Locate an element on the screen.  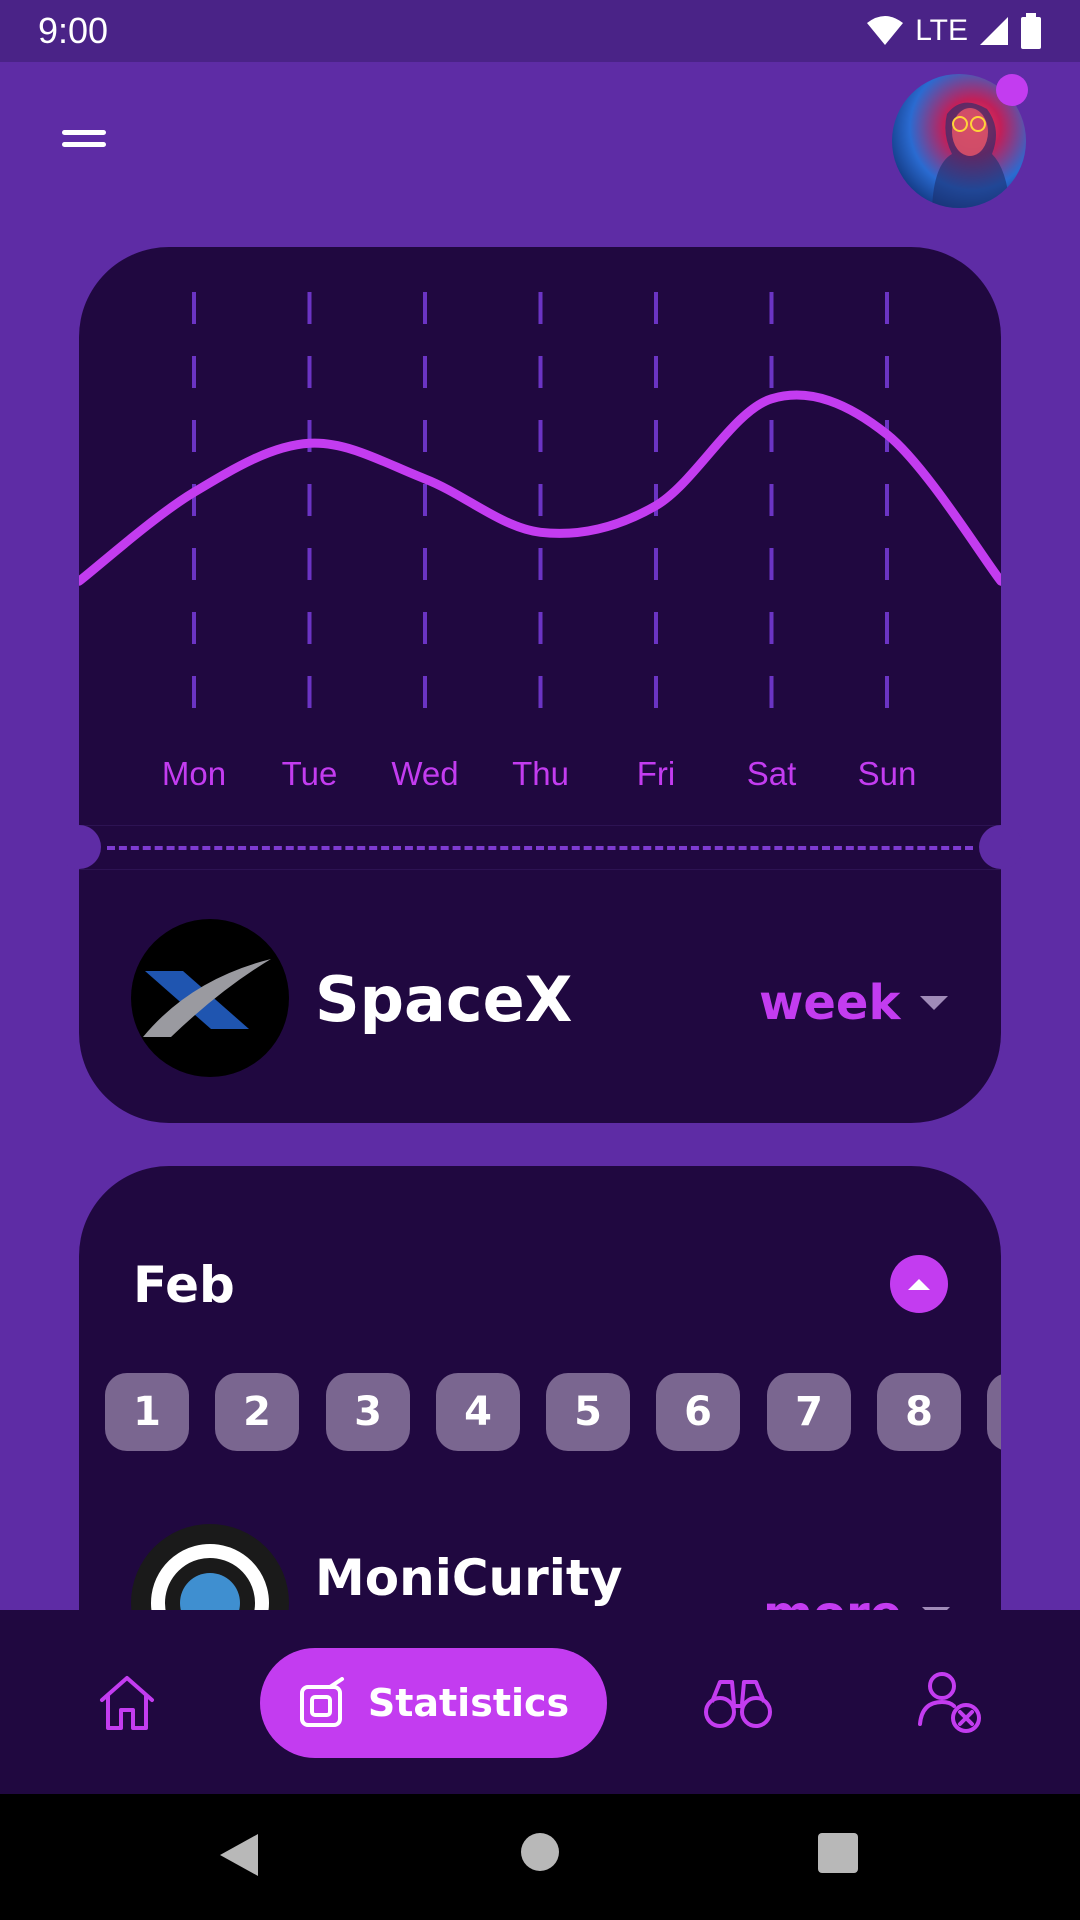
day-chip: 4 is located at coordinates (478, 1412).